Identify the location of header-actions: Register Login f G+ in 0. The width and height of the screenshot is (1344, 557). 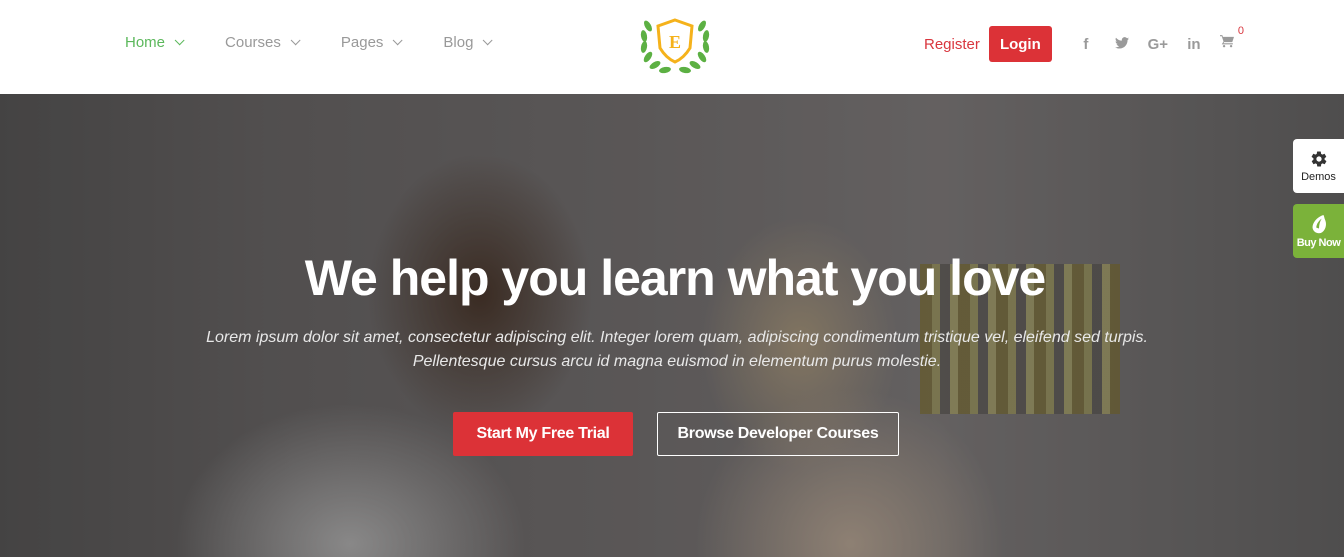
(1084, 43).